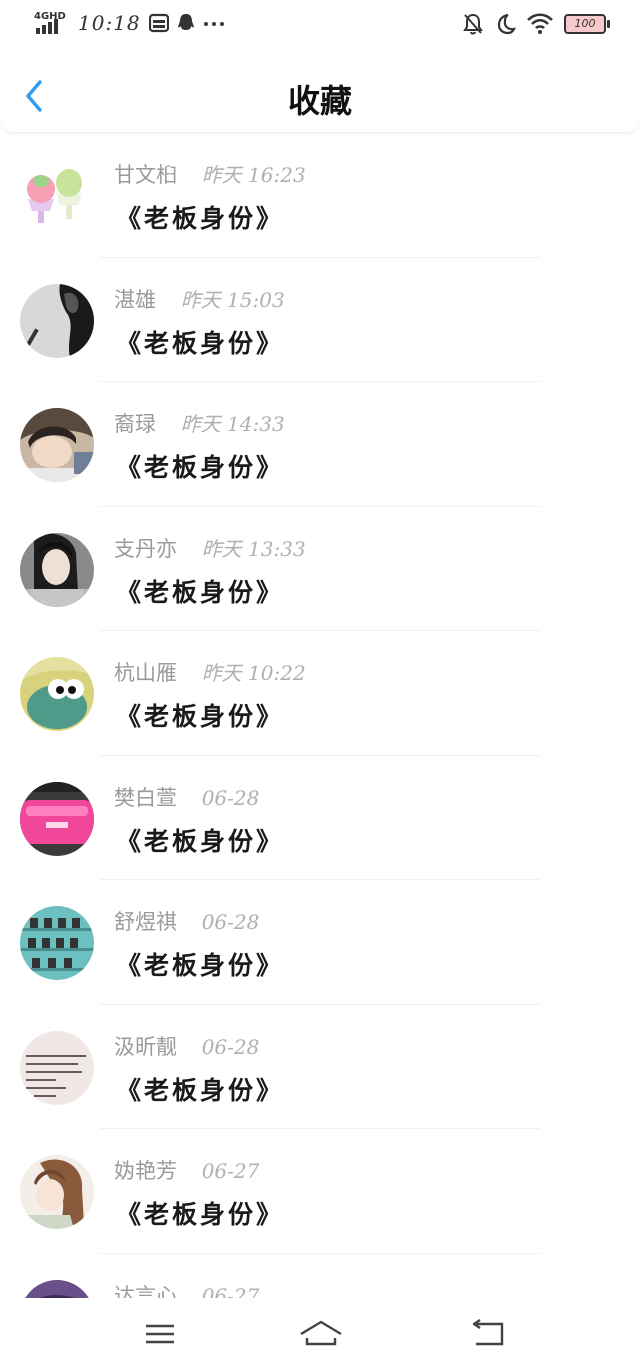  Describe the element at coordinates (506, 24) in the screenshot. I see `moon-icon` at that location.